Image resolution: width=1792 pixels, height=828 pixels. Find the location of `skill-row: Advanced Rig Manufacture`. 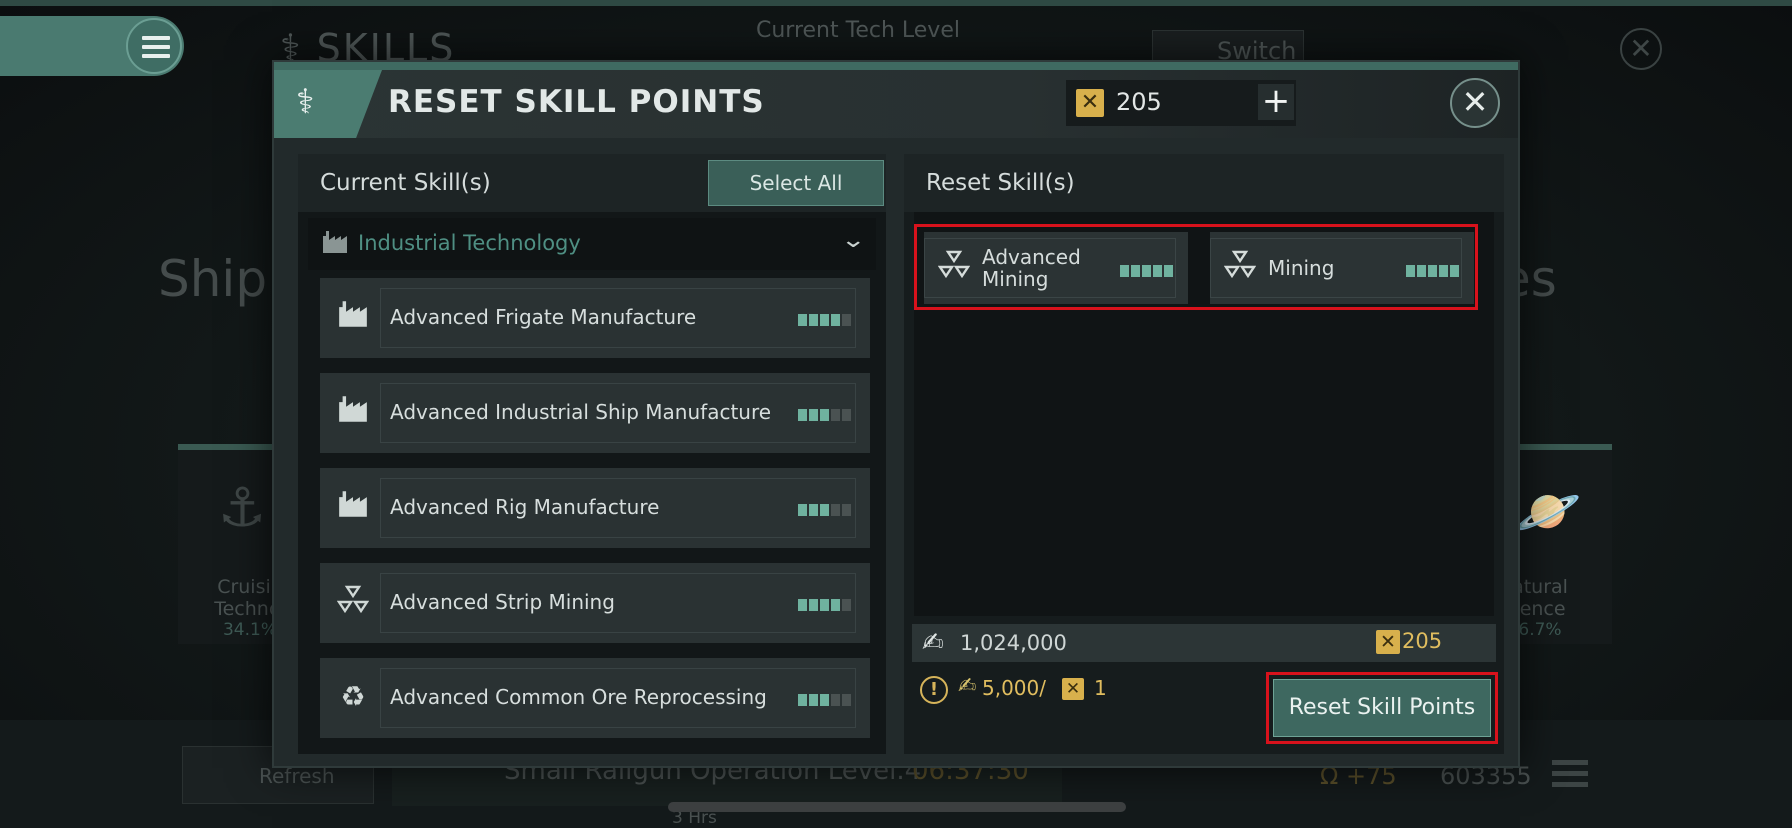

skill-row: Advanced Rig Manufacture is located at coordinates (595, 508).